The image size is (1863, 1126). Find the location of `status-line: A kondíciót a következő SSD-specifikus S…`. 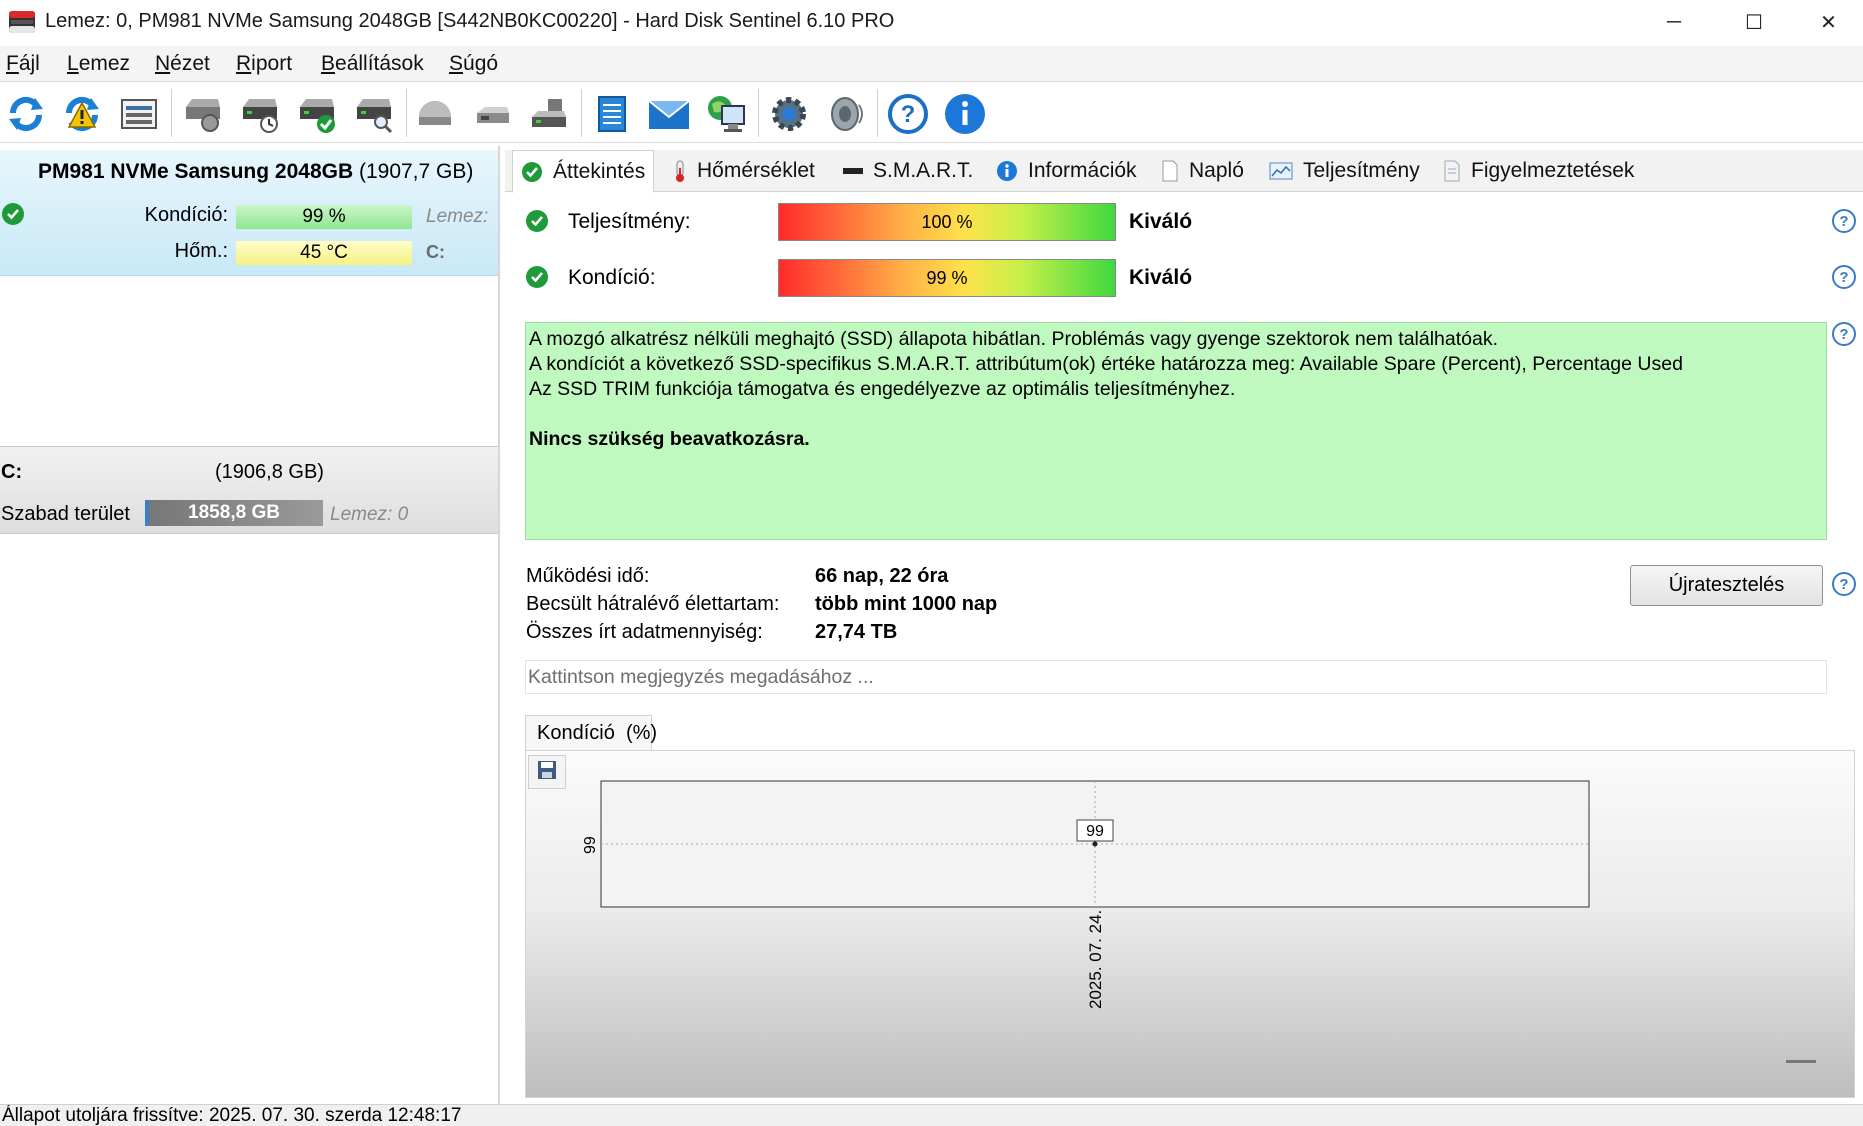

status-line: A kondíciót a következő SSD-specifikus S… is located at coordinates (1106, 364).